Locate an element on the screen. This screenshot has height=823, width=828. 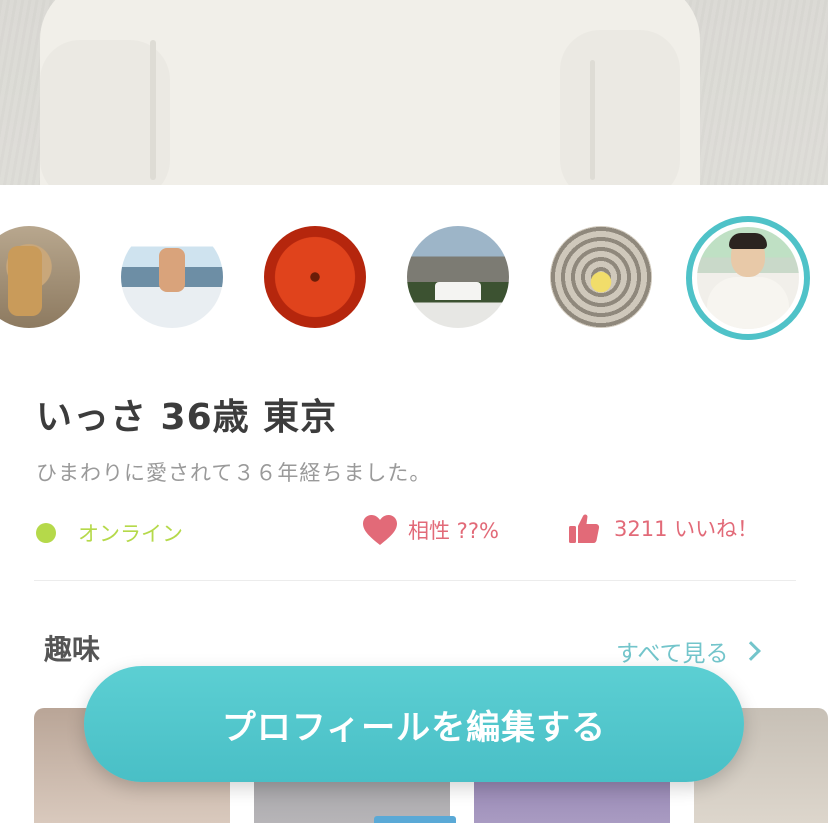
hobbies-heading: 趣味 is located at coordinates (72, 649).